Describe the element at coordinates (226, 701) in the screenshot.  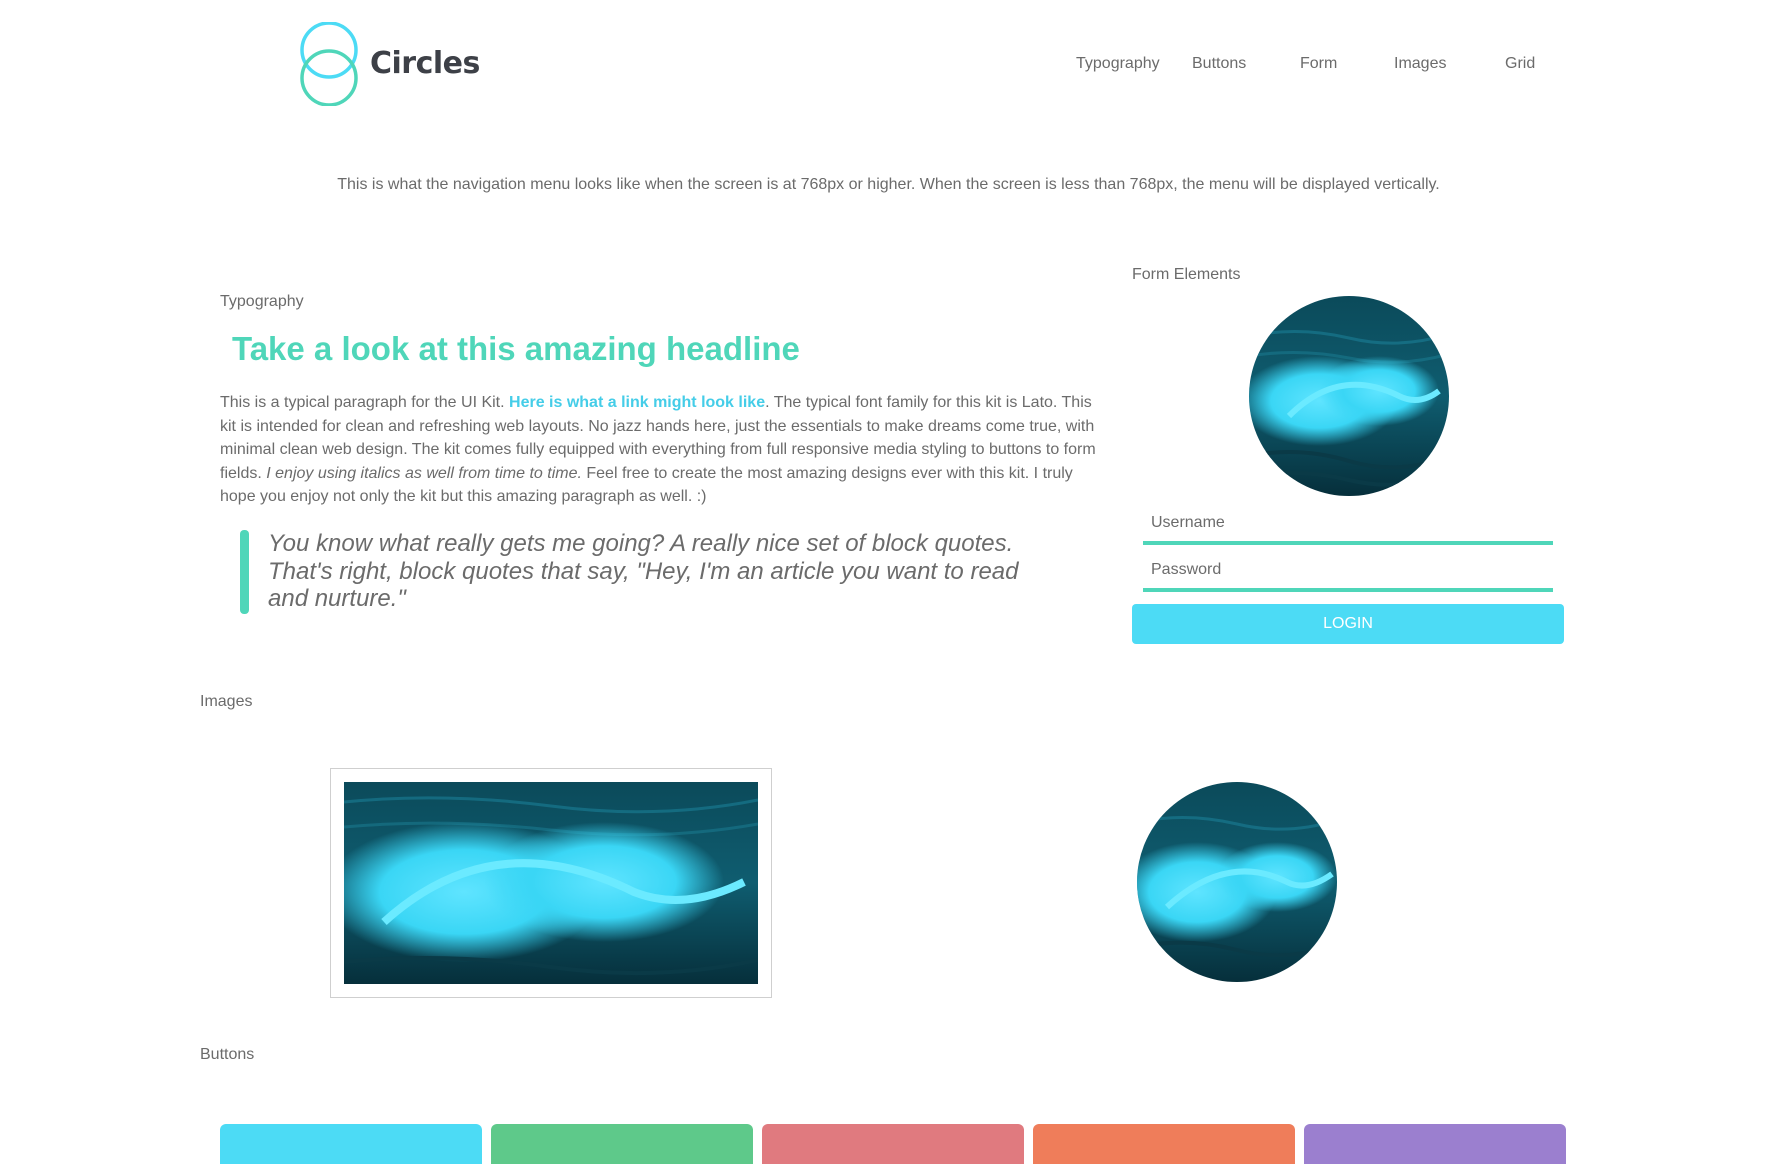
I see `images-section-label: Images` at that location.